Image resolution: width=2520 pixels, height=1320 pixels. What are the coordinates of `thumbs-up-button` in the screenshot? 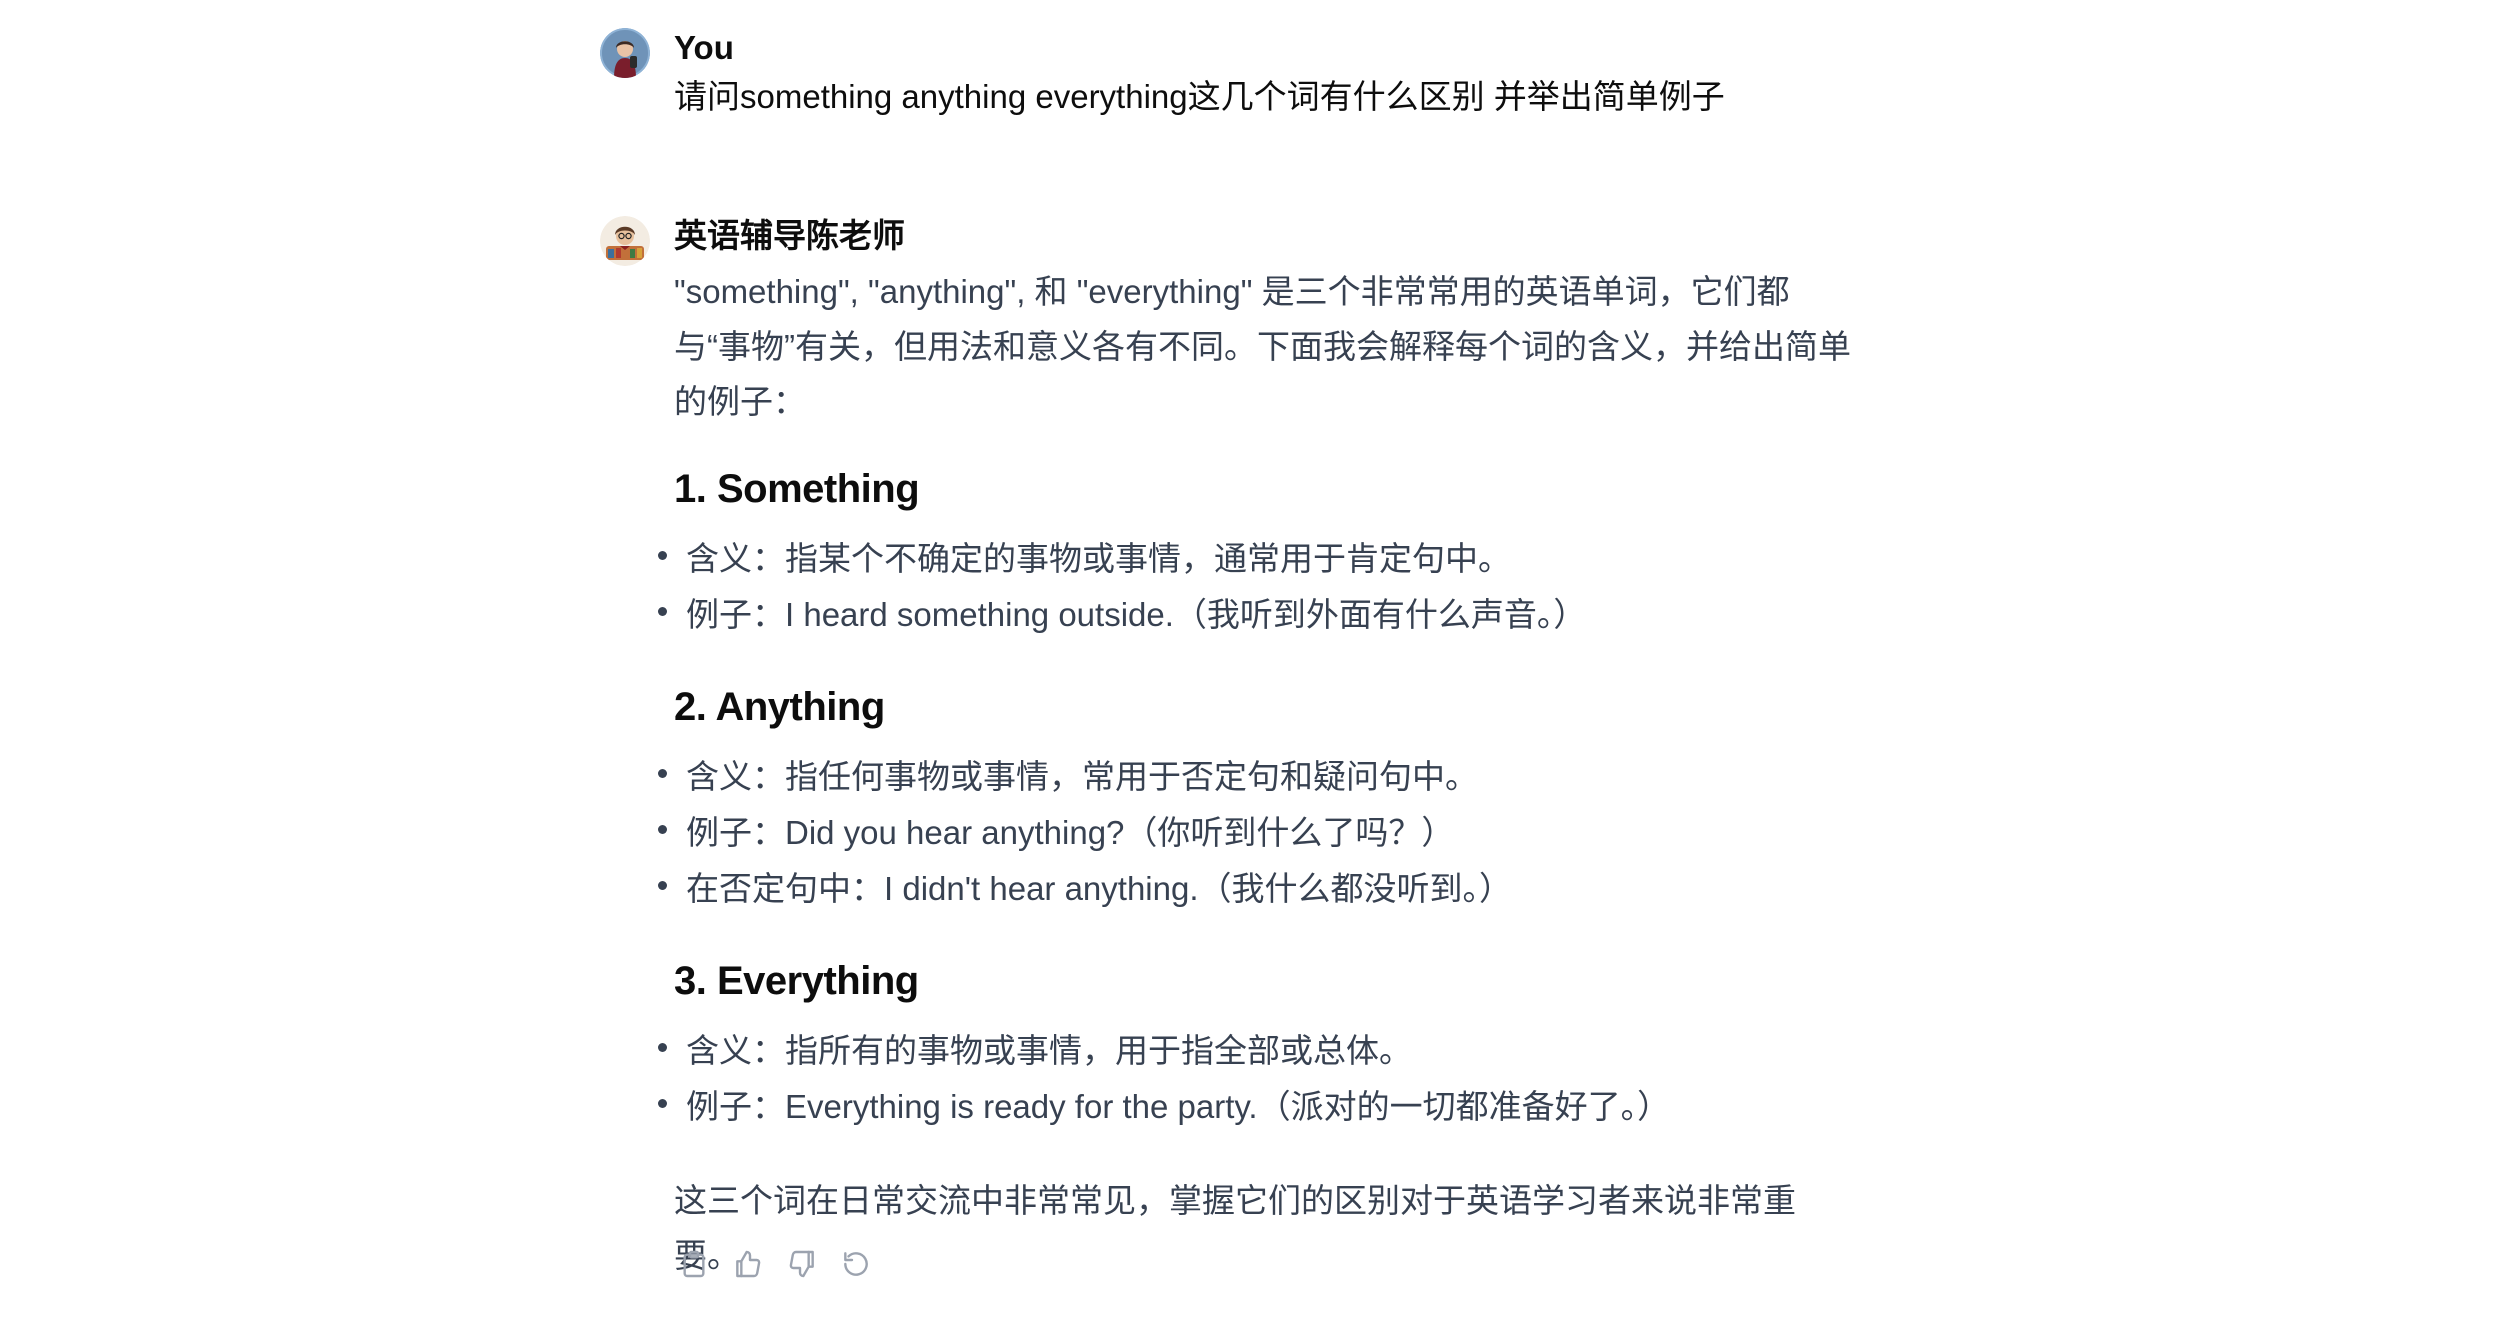 It's located at (748, 1264).